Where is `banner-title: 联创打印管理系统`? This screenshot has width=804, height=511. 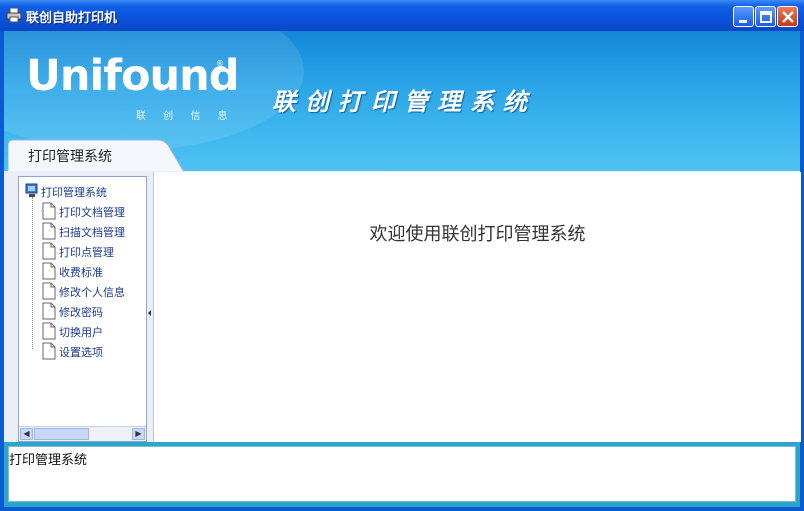 banner-title: 联创打印管理系统 is located at coordinates (404, 101).